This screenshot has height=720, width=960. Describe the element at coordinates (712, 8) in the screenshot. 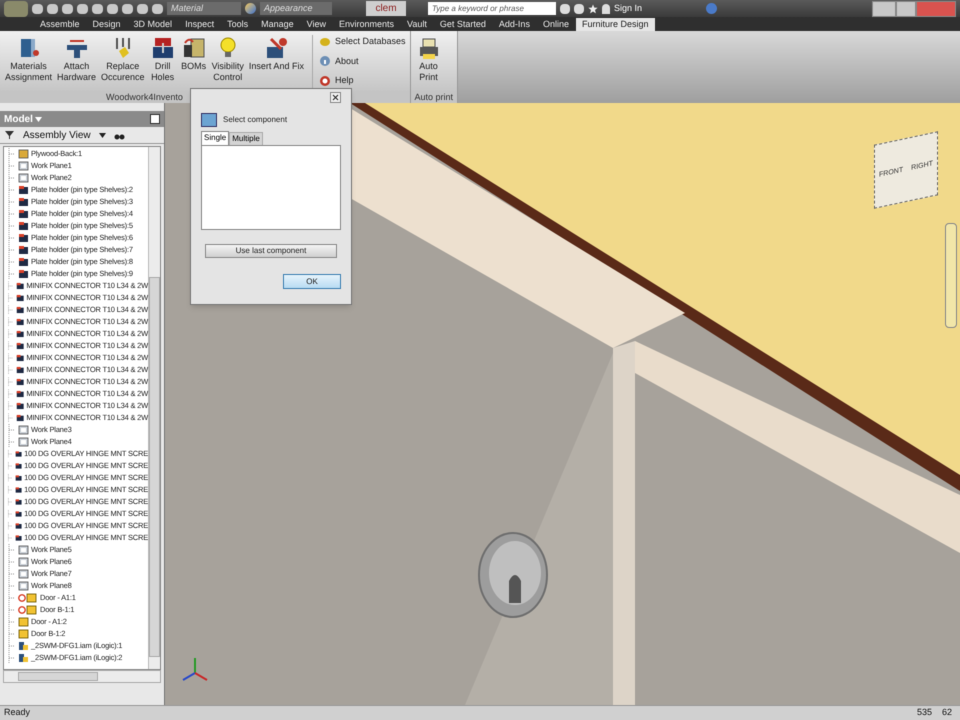

I see `help-icon` at that location.